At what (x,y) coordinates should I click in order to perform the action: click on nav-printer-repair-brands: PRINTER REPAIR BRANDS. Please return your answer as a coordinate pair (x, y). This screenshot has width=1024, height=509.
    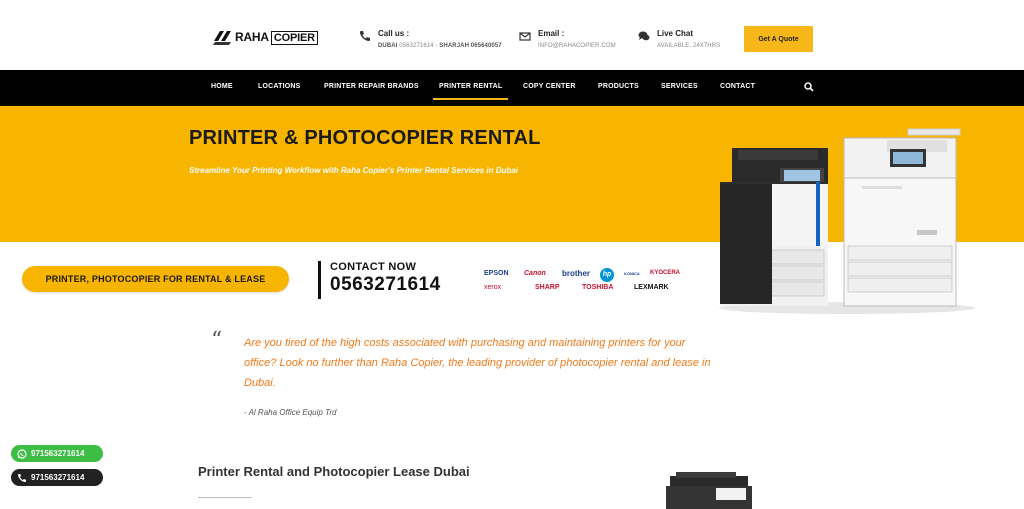
    Looking at the image, I should click on (371, 86).